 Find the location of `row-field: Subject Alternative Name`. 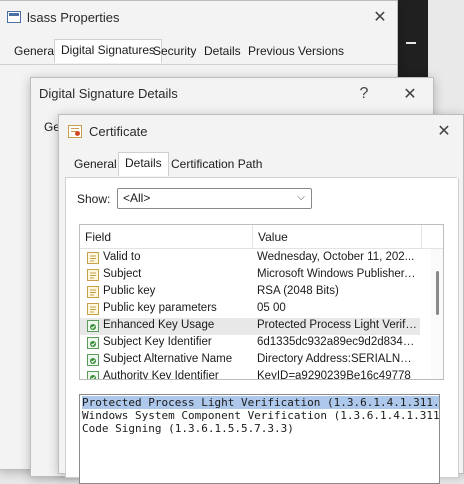

row-field: Subject Alternative Name is located at coordinates (168, 359).